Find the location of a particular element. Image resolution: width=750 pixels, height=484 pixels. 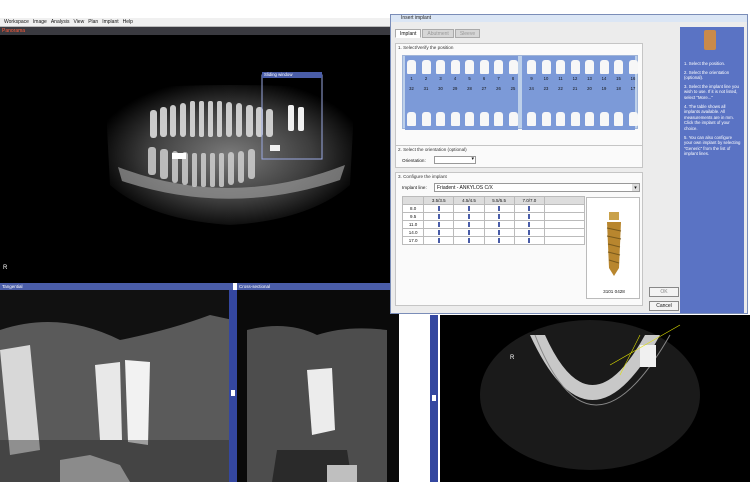

length-header: 8.0 is located at coordinates (413, 208).